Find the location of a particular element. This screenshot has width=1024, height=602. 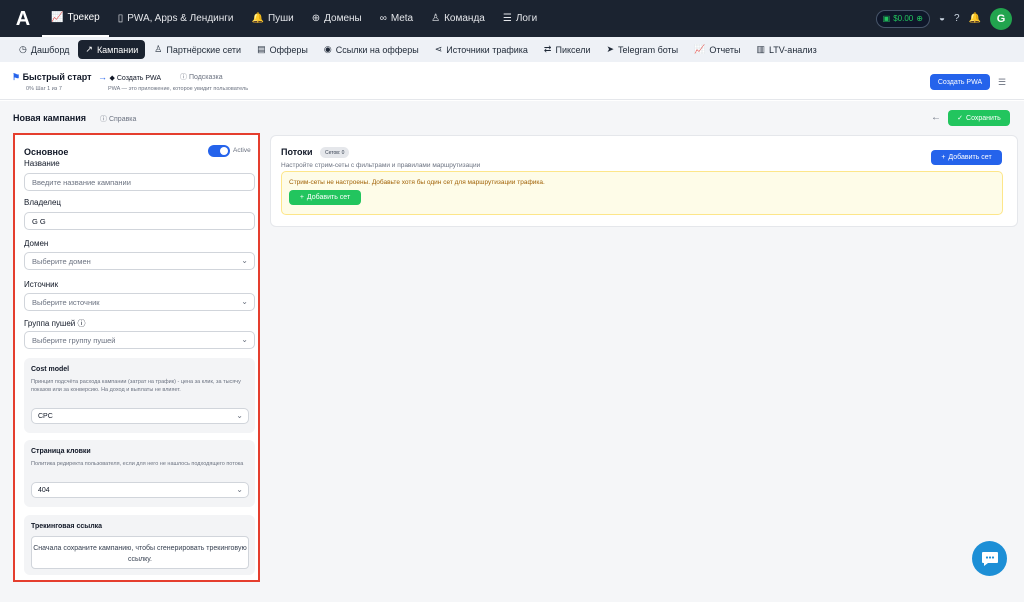

add-set-button: + Добавить сет is located at coordinates (966, 157).